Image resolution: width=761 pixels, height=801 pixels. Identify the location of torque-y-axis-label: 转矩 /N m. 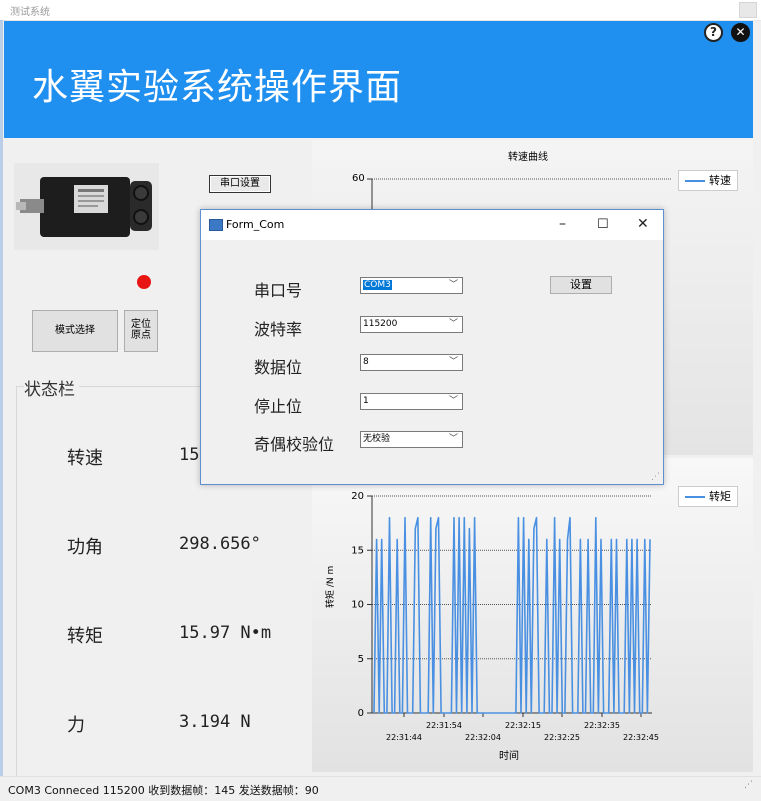
(331, 586).